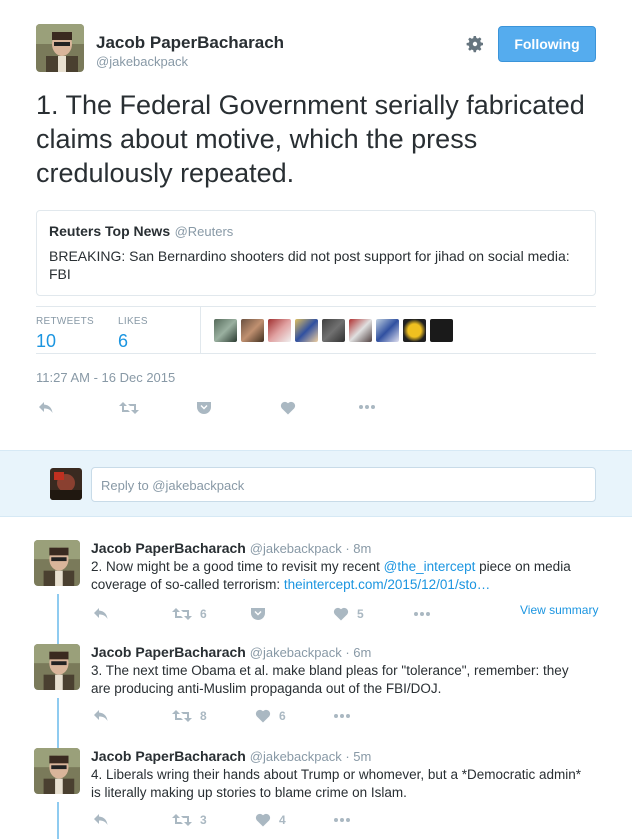 The width and height of the screenshot is (632, 839). What do you see at coordinates (105, 377) in the screenshot?
I see `tweet-timestamp: 11:27 AM - 16 Dec 2015` at bounding box center [105, 377].